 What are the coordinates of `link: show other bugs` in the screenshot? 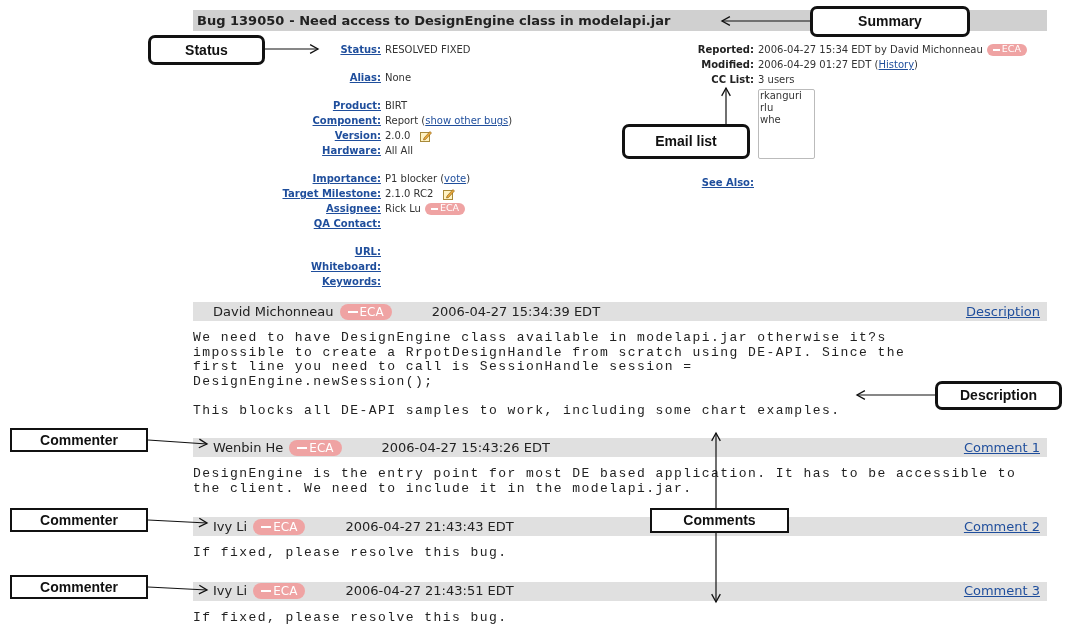 It's located at (467, 120).